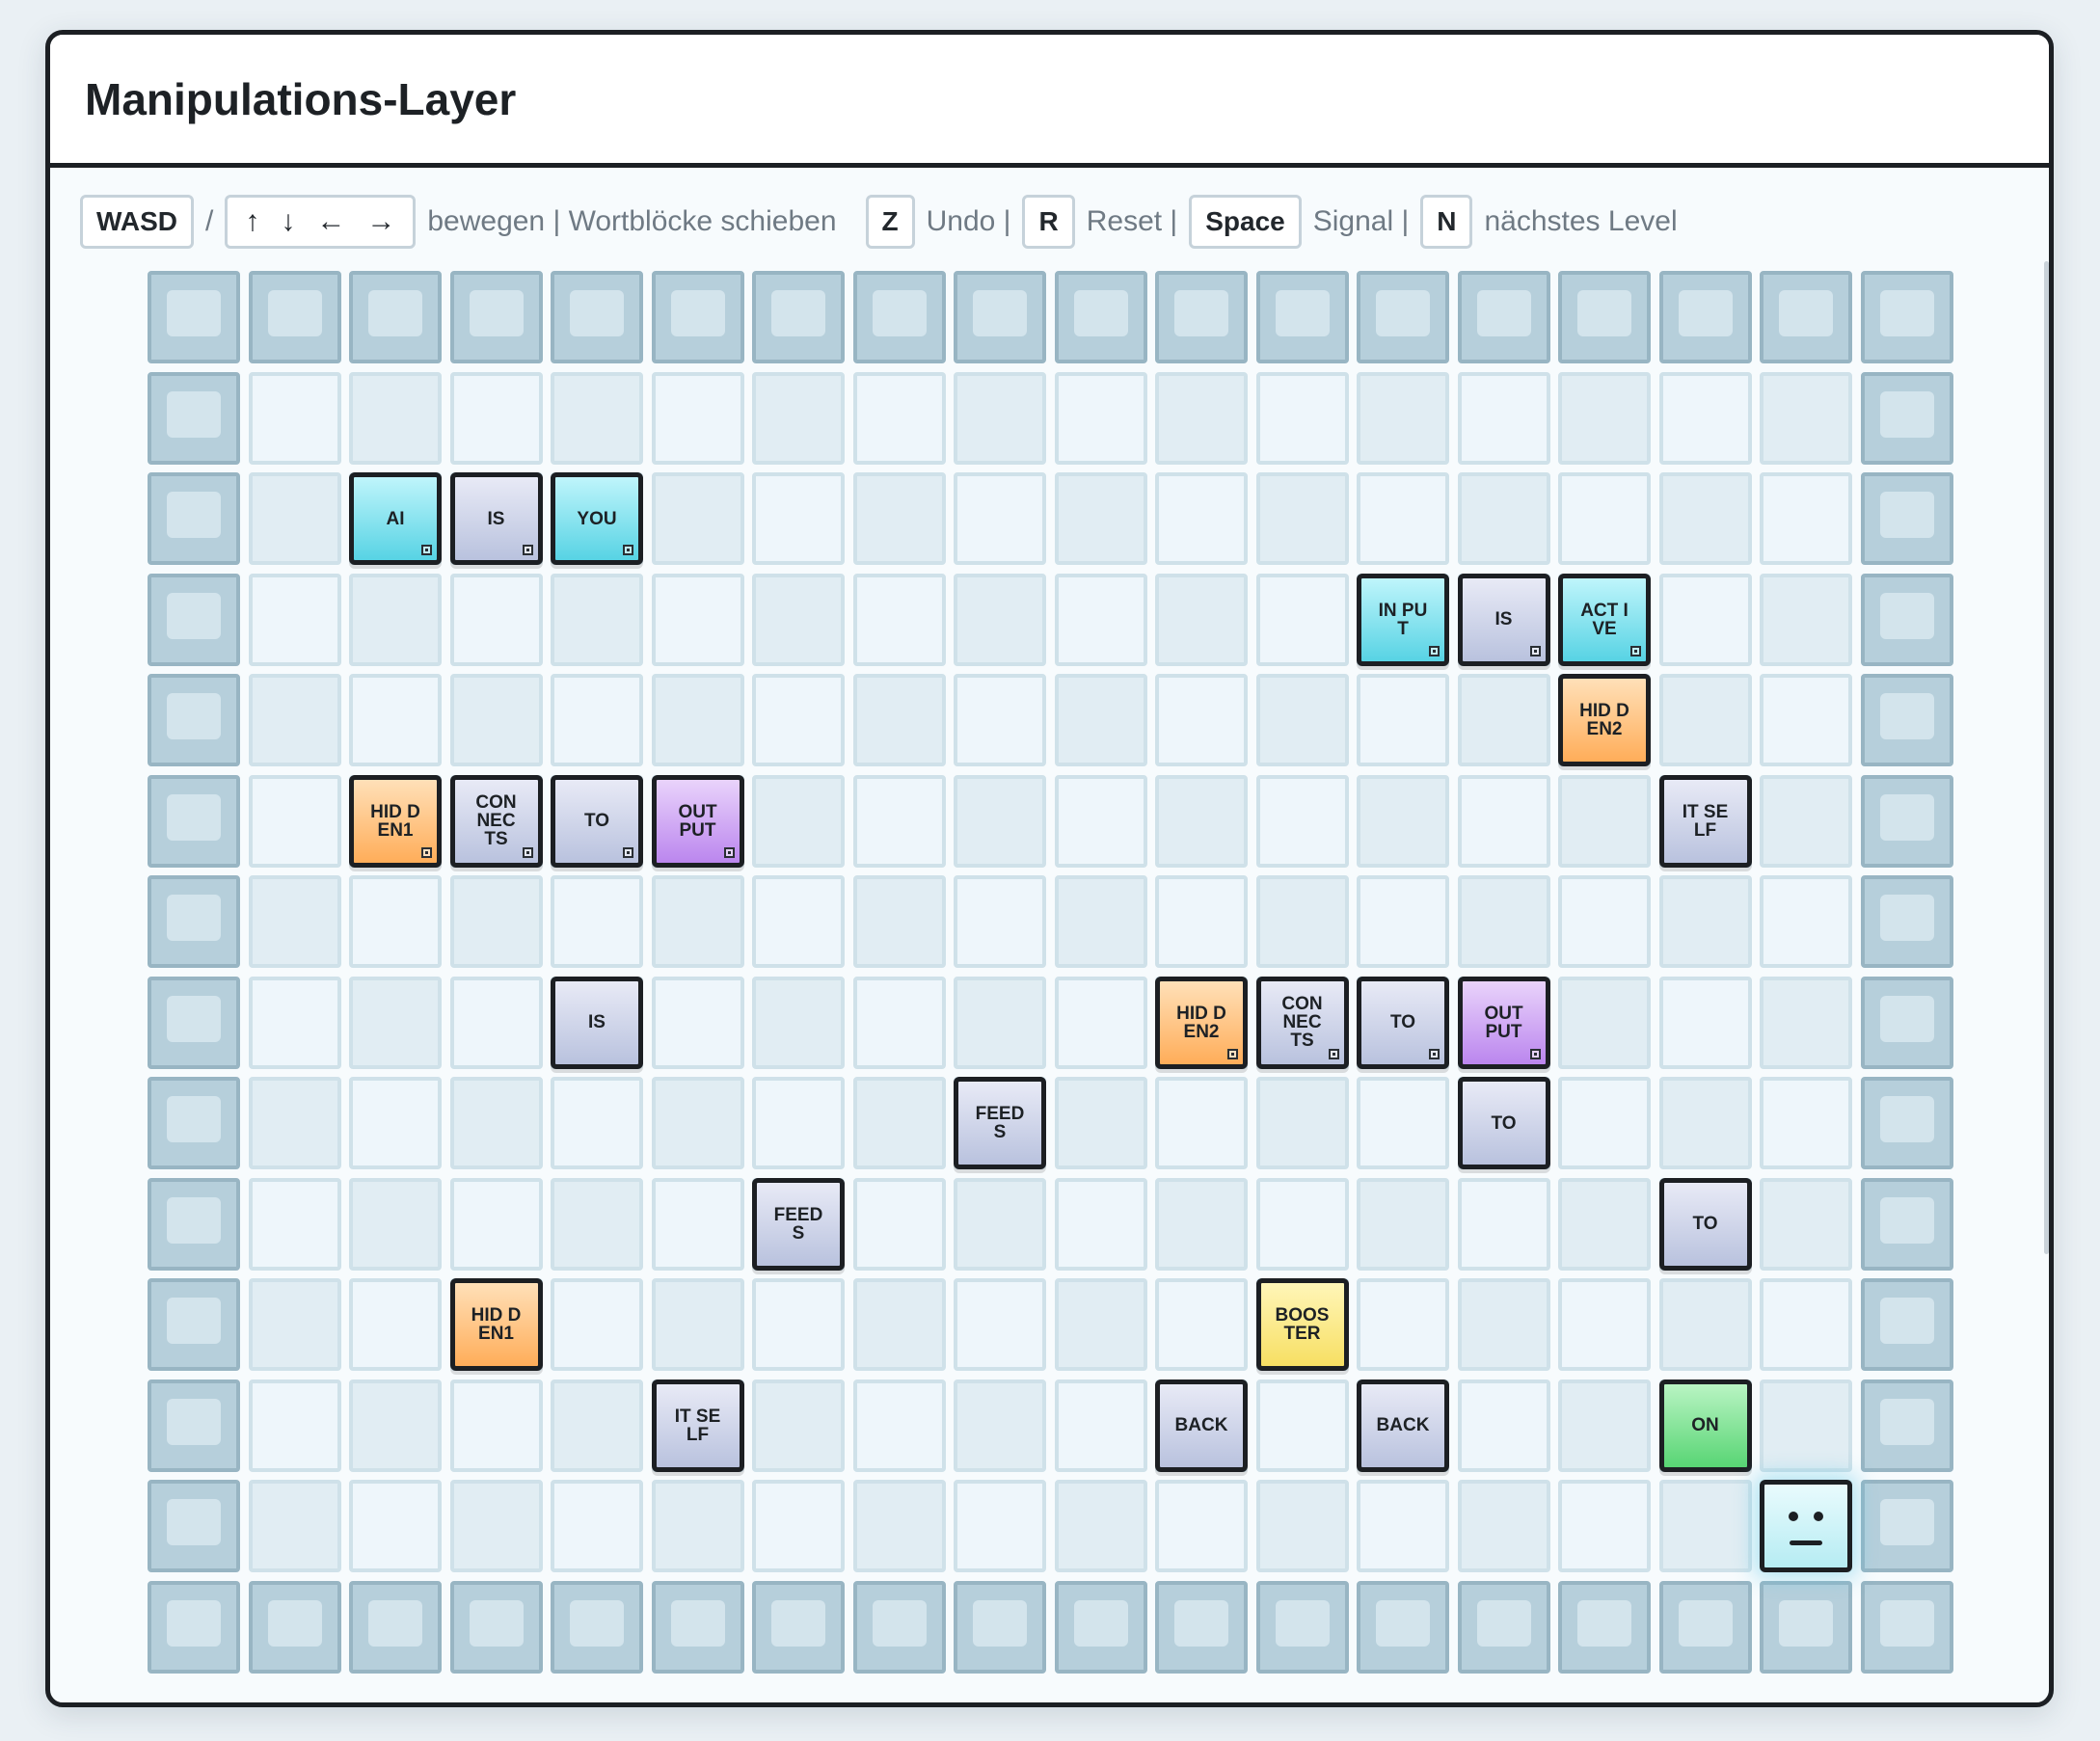 The width and height of the screenshot is (2100, 1741). I want to click on controls-slash: /, so click(209, 221).